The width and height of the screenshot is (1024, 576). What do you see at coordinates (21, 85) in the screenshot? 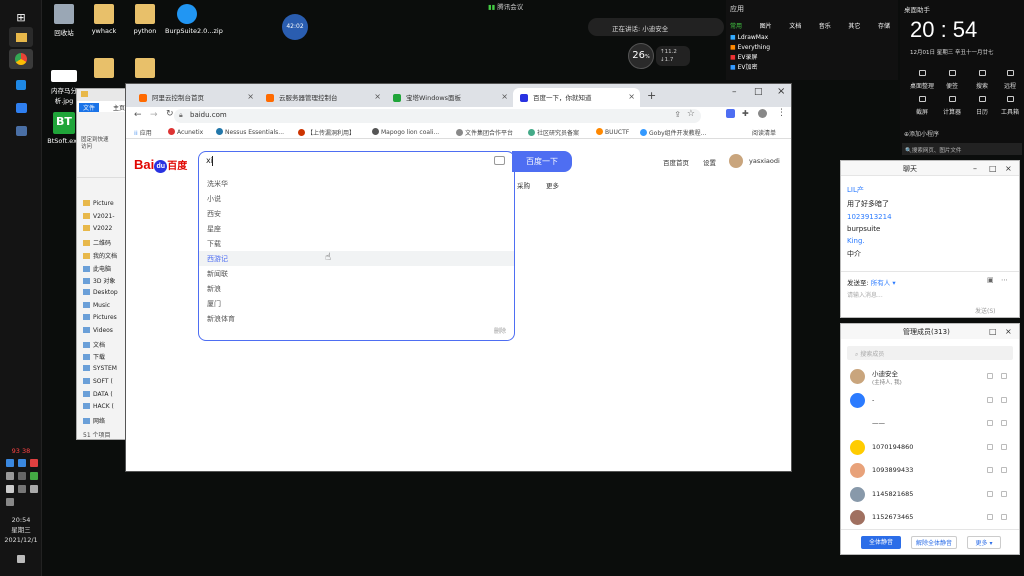
I see `pin-taskbar-icon` at bounding box center [21, 85].